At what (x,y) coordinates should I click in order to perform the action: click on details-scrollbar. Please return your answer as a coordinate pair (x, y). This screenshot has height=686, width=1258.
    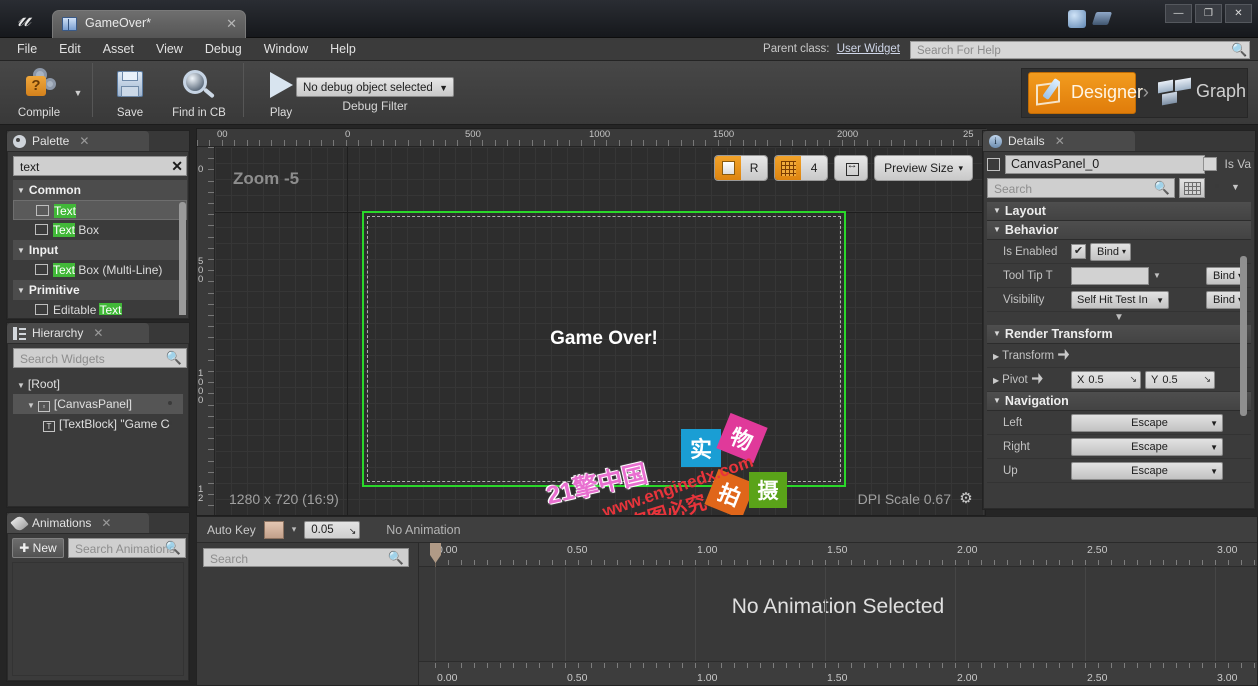
    Looking at the image, I should click on (1243, 336).